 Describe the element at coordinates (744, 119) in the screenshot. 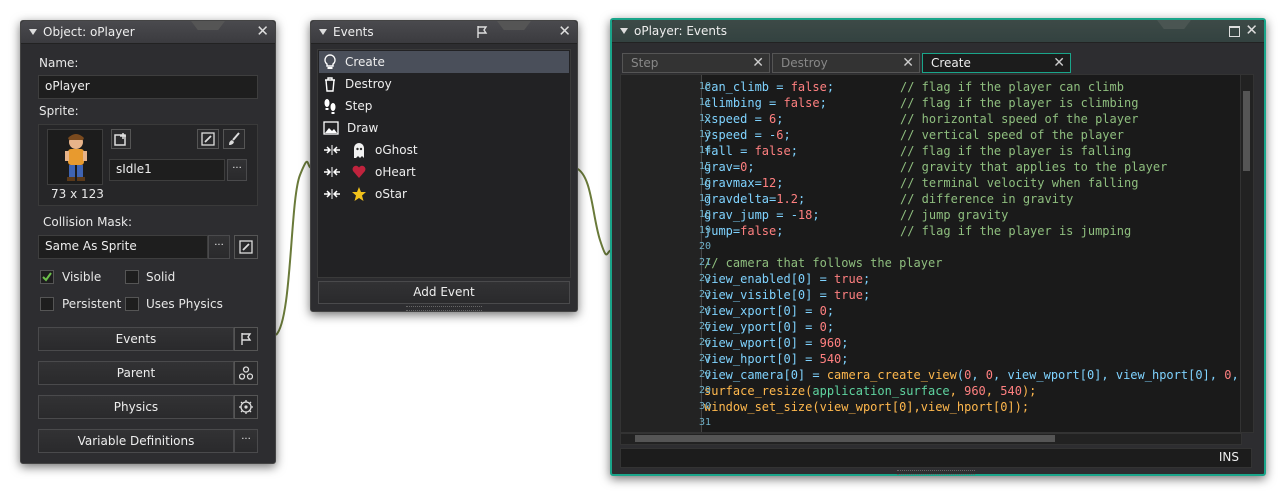

I see `code-text: xspeed = 6;` at that location.